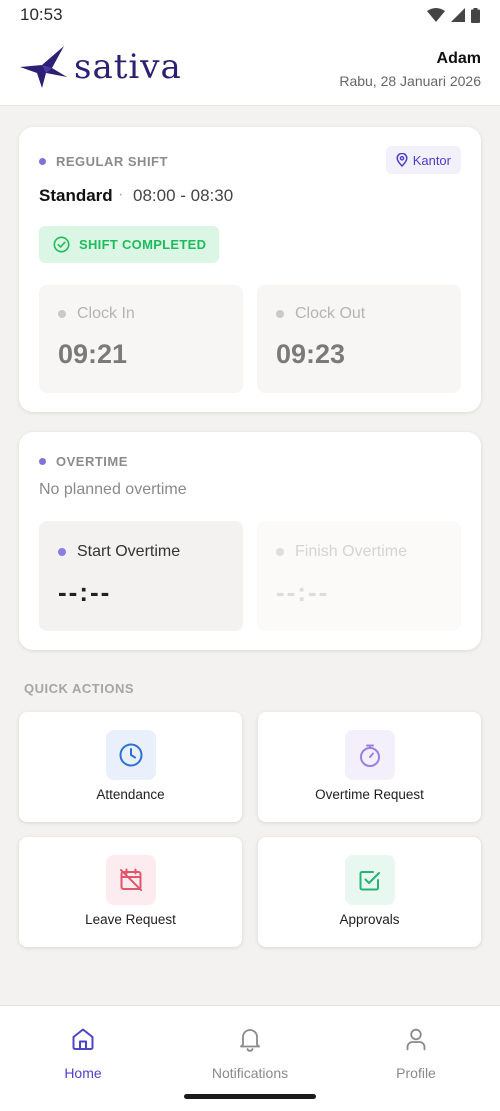  Describe the element at coordinates (475, 15) in the screenshot. I see `battery-icon` at that location.